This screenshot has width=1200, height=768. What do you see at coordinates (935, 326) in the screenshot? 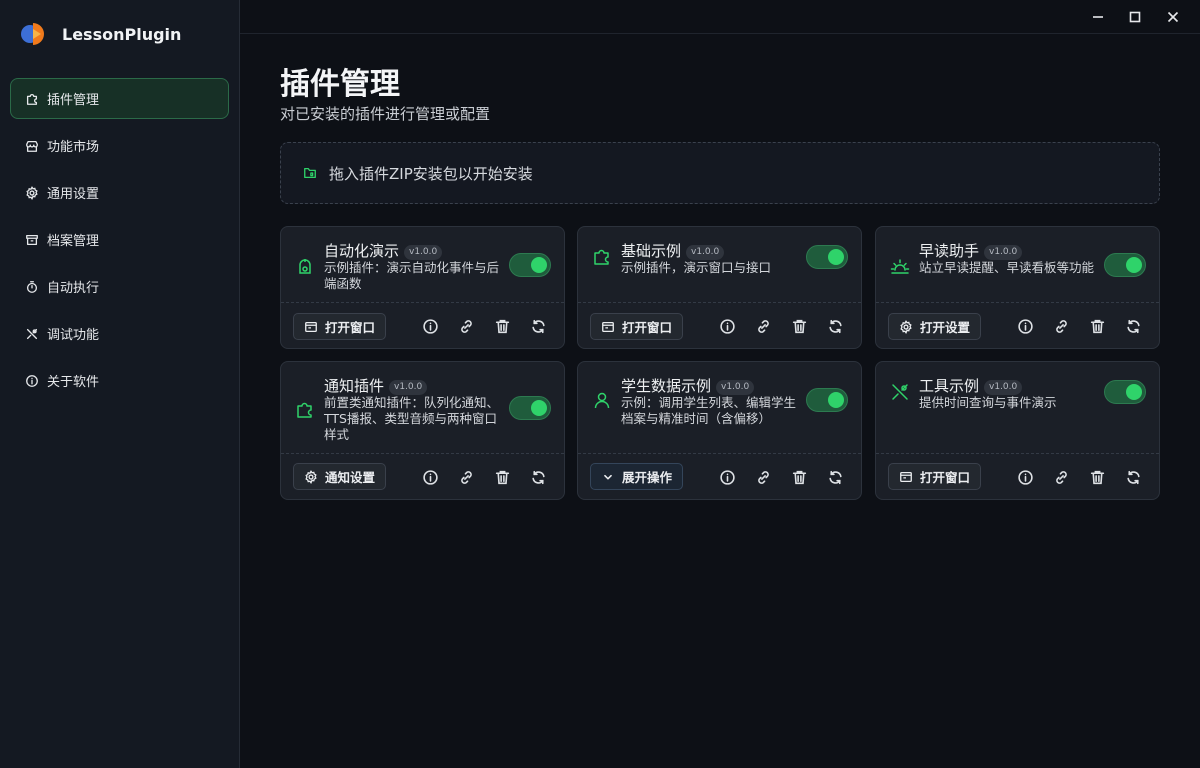
I see `open-settings-button: 打开设置` at bounding box center [935, 326].